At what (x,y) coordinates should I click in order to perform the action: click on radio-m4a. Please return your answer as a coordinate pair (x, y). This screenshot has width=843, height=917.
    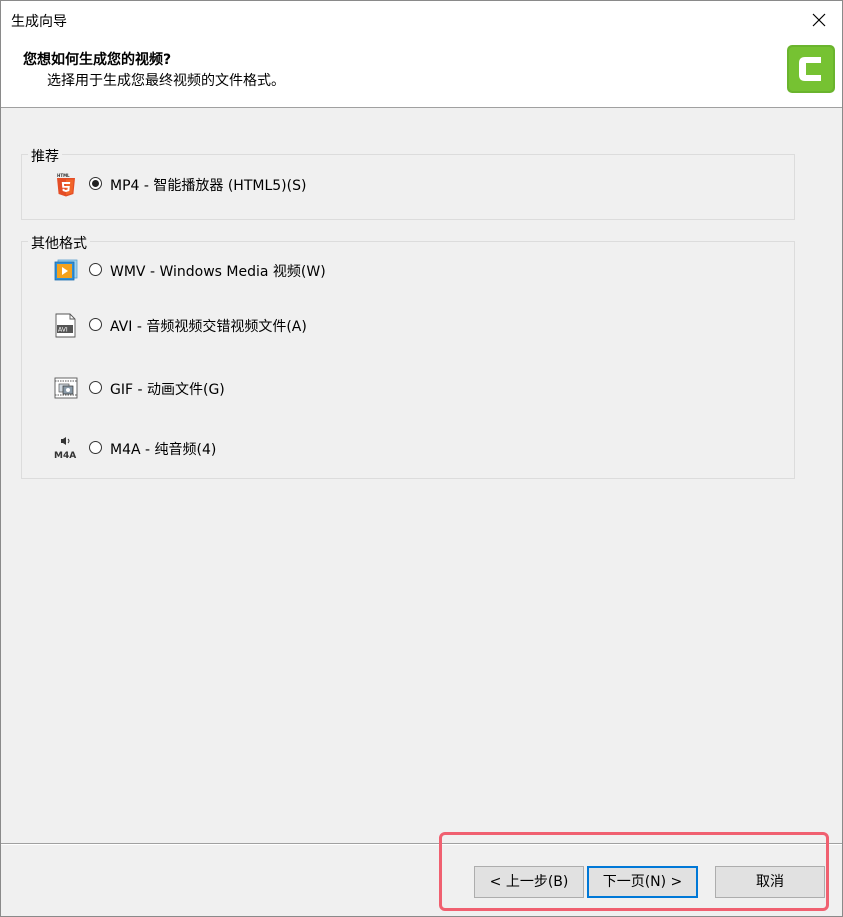
    Looking at the image, I should click on (95, 447).